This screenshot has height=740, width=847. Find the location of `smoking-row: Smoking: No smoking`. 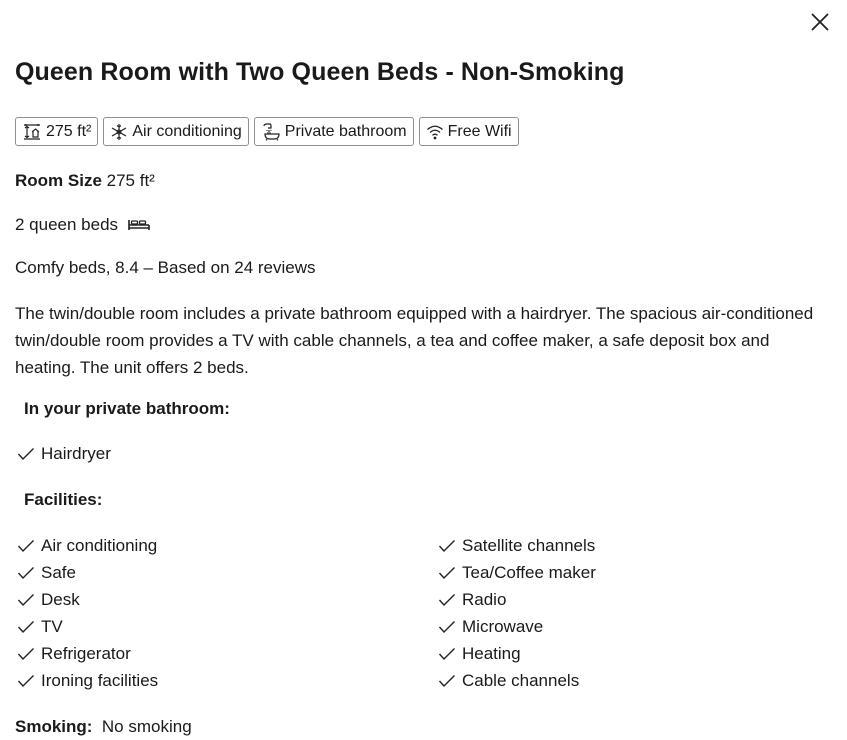

smoking-row: Smoking: No smoking is located at coordinates (103, 727).